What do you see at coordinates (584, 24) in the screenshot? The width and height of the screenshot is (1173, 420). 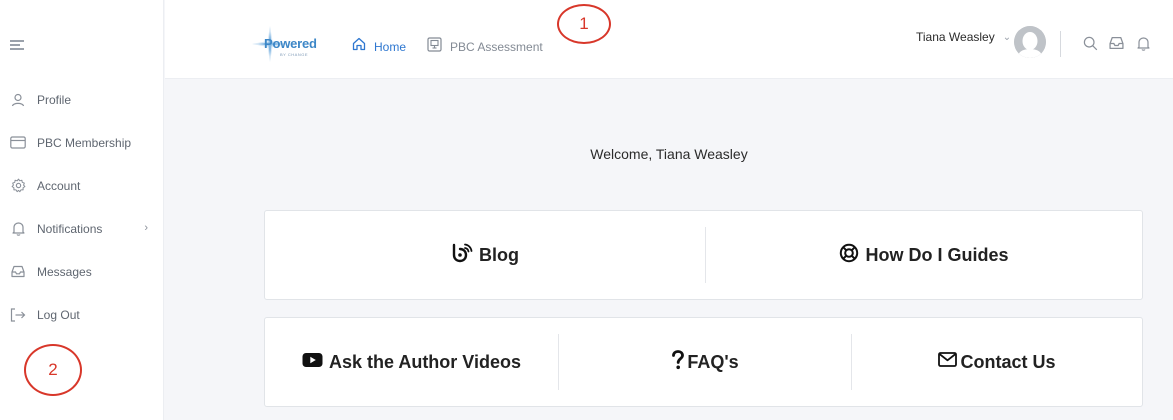 I see `annotation-marker-1: 1` at bounding box center [584, 24].